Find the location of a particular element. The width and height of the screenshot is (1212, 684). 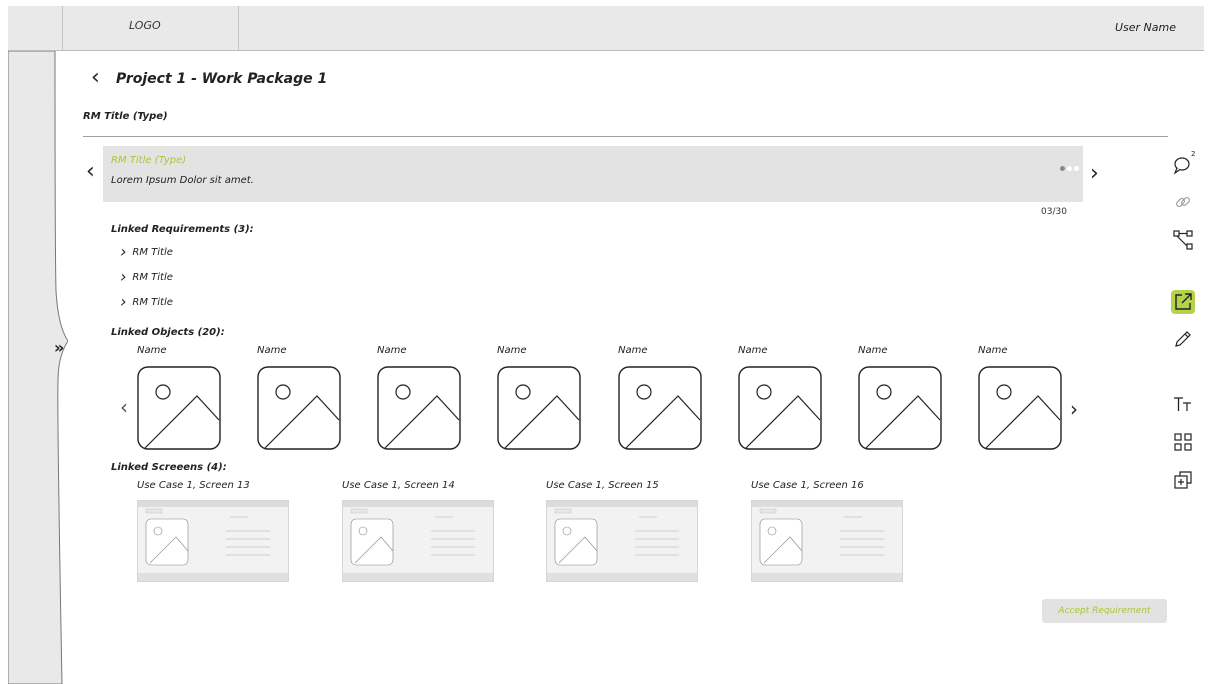

requirement-counter: 03/30 is located at coordinates (1054, 212).